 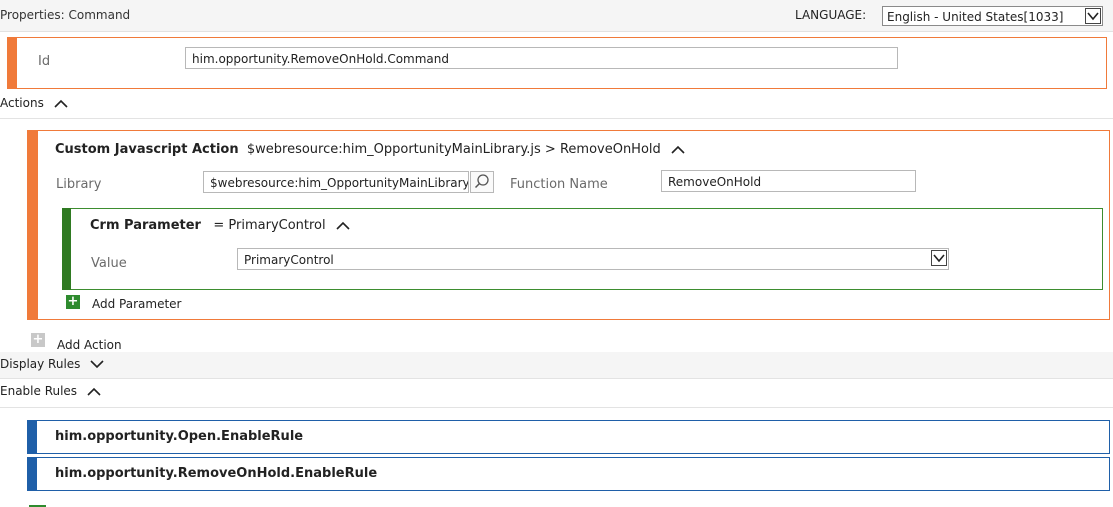 I want to click on function-name-label: Function Name, so click(x=559, y=184).